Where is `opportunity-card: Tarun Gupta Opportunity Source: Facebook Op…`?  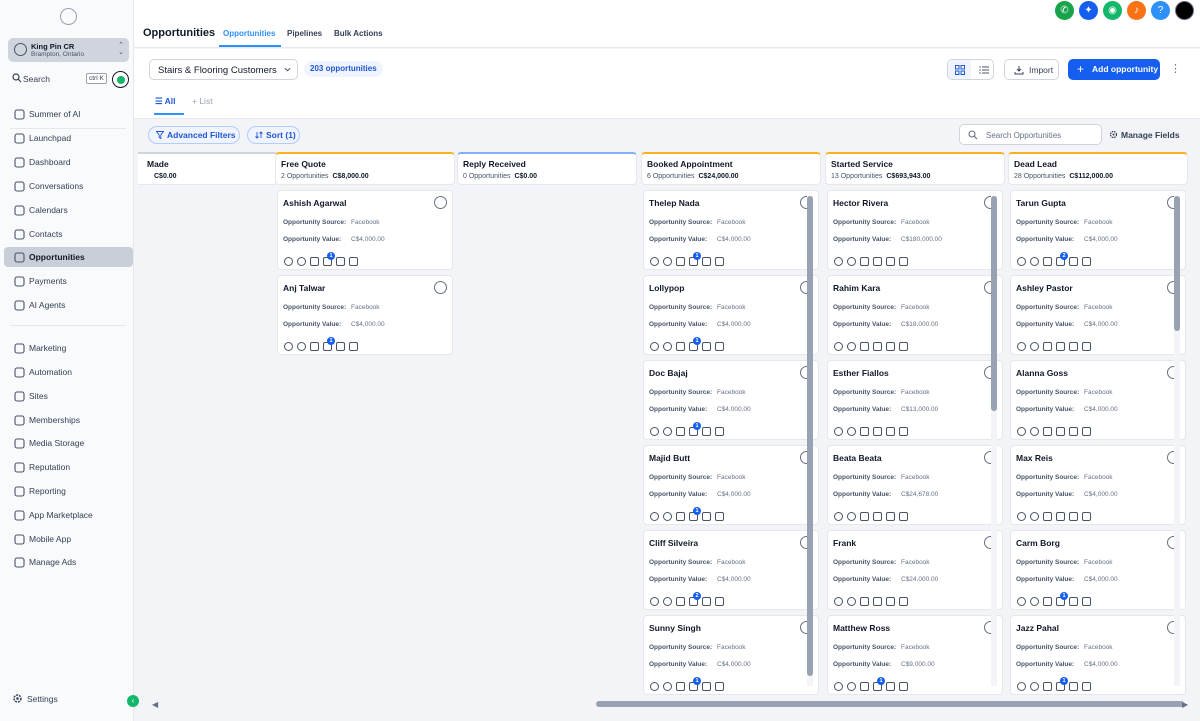 opportunity-card: Tarun Gupta Opportunity Source: Facebook Op… is located at coordinates (1098, 230).